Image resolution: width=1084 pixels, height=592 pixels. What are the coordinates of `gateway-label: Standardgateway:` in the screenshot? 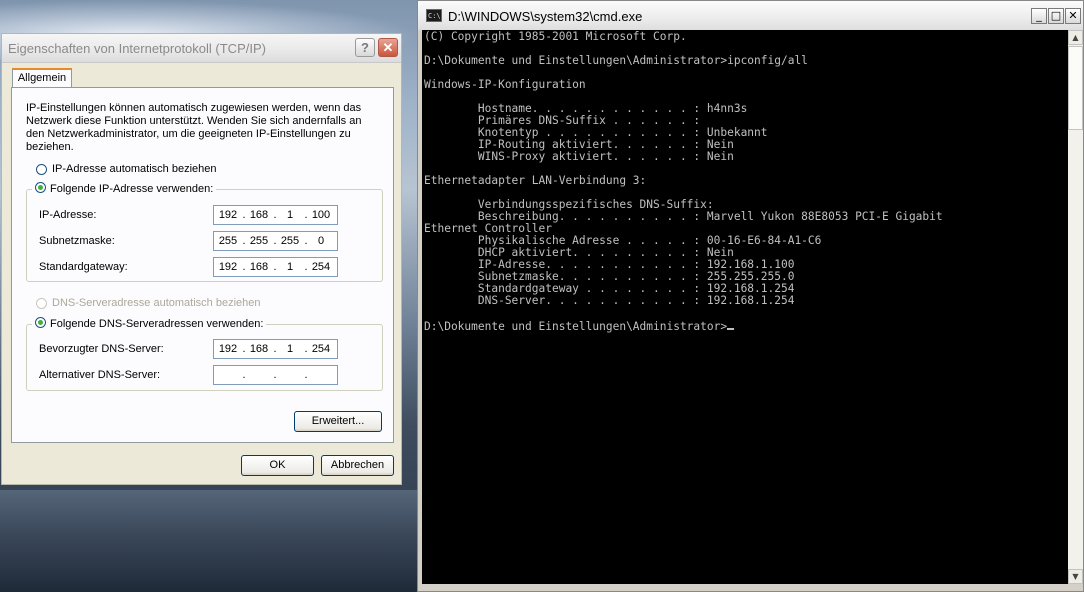 It's located at (83, 267).